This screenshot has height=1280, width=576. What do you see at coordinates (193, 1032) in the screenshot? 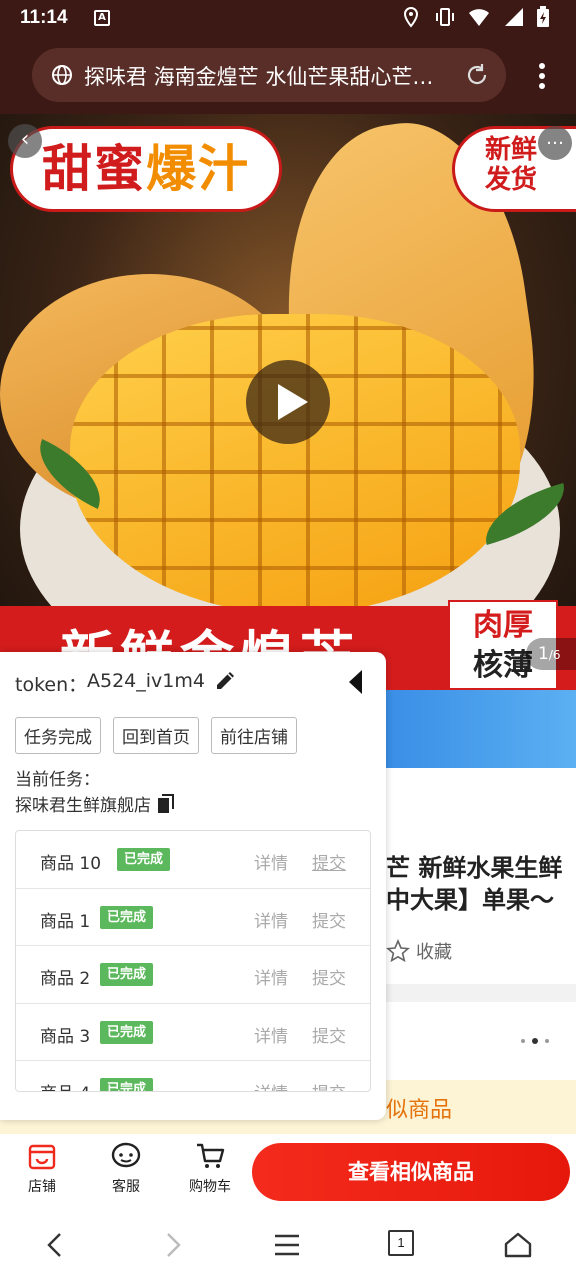
I see `list-item: 商品 3 已完成 详情 提交` at bounding box center [193, 1032].